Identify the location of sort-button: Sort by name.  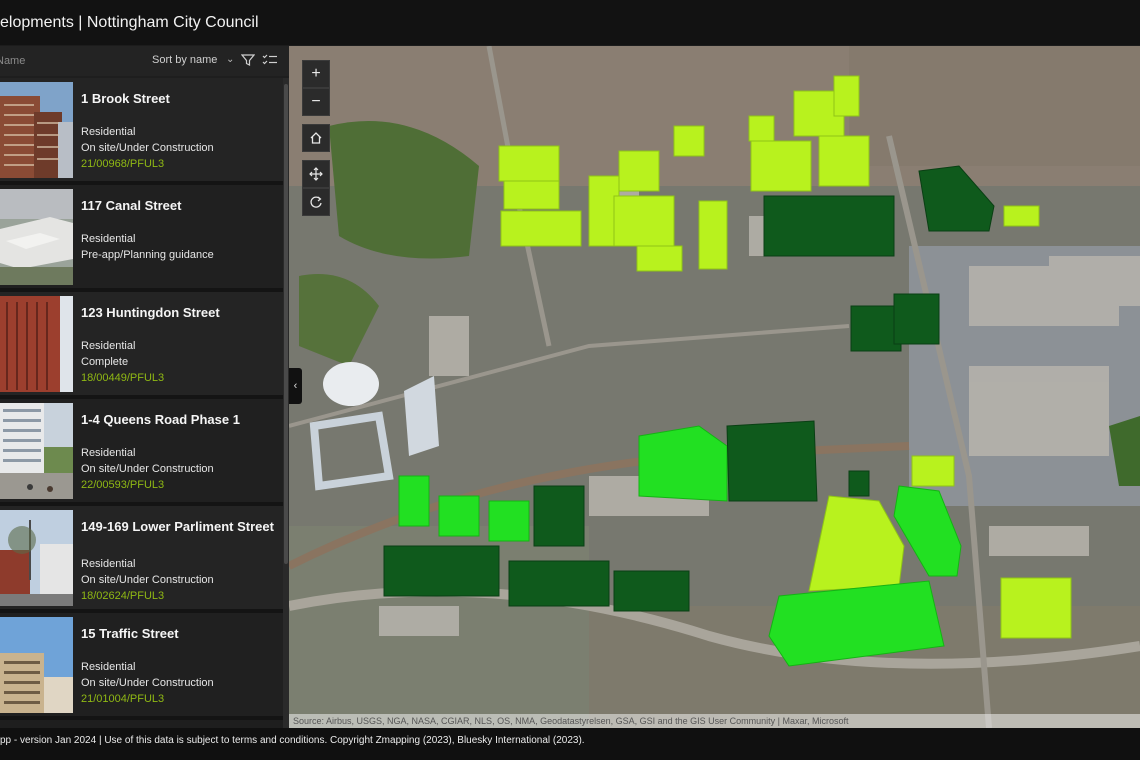
(184, 60).